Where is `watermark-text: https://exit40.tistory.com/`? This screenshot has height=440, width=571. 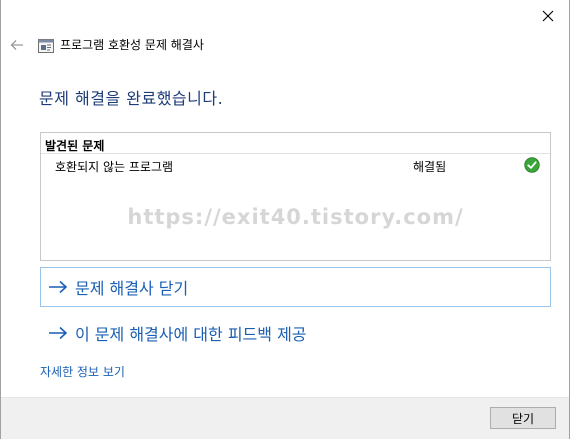 watermark-text: https://exit40.tistory.com/ is located at coordinates (295, 217).